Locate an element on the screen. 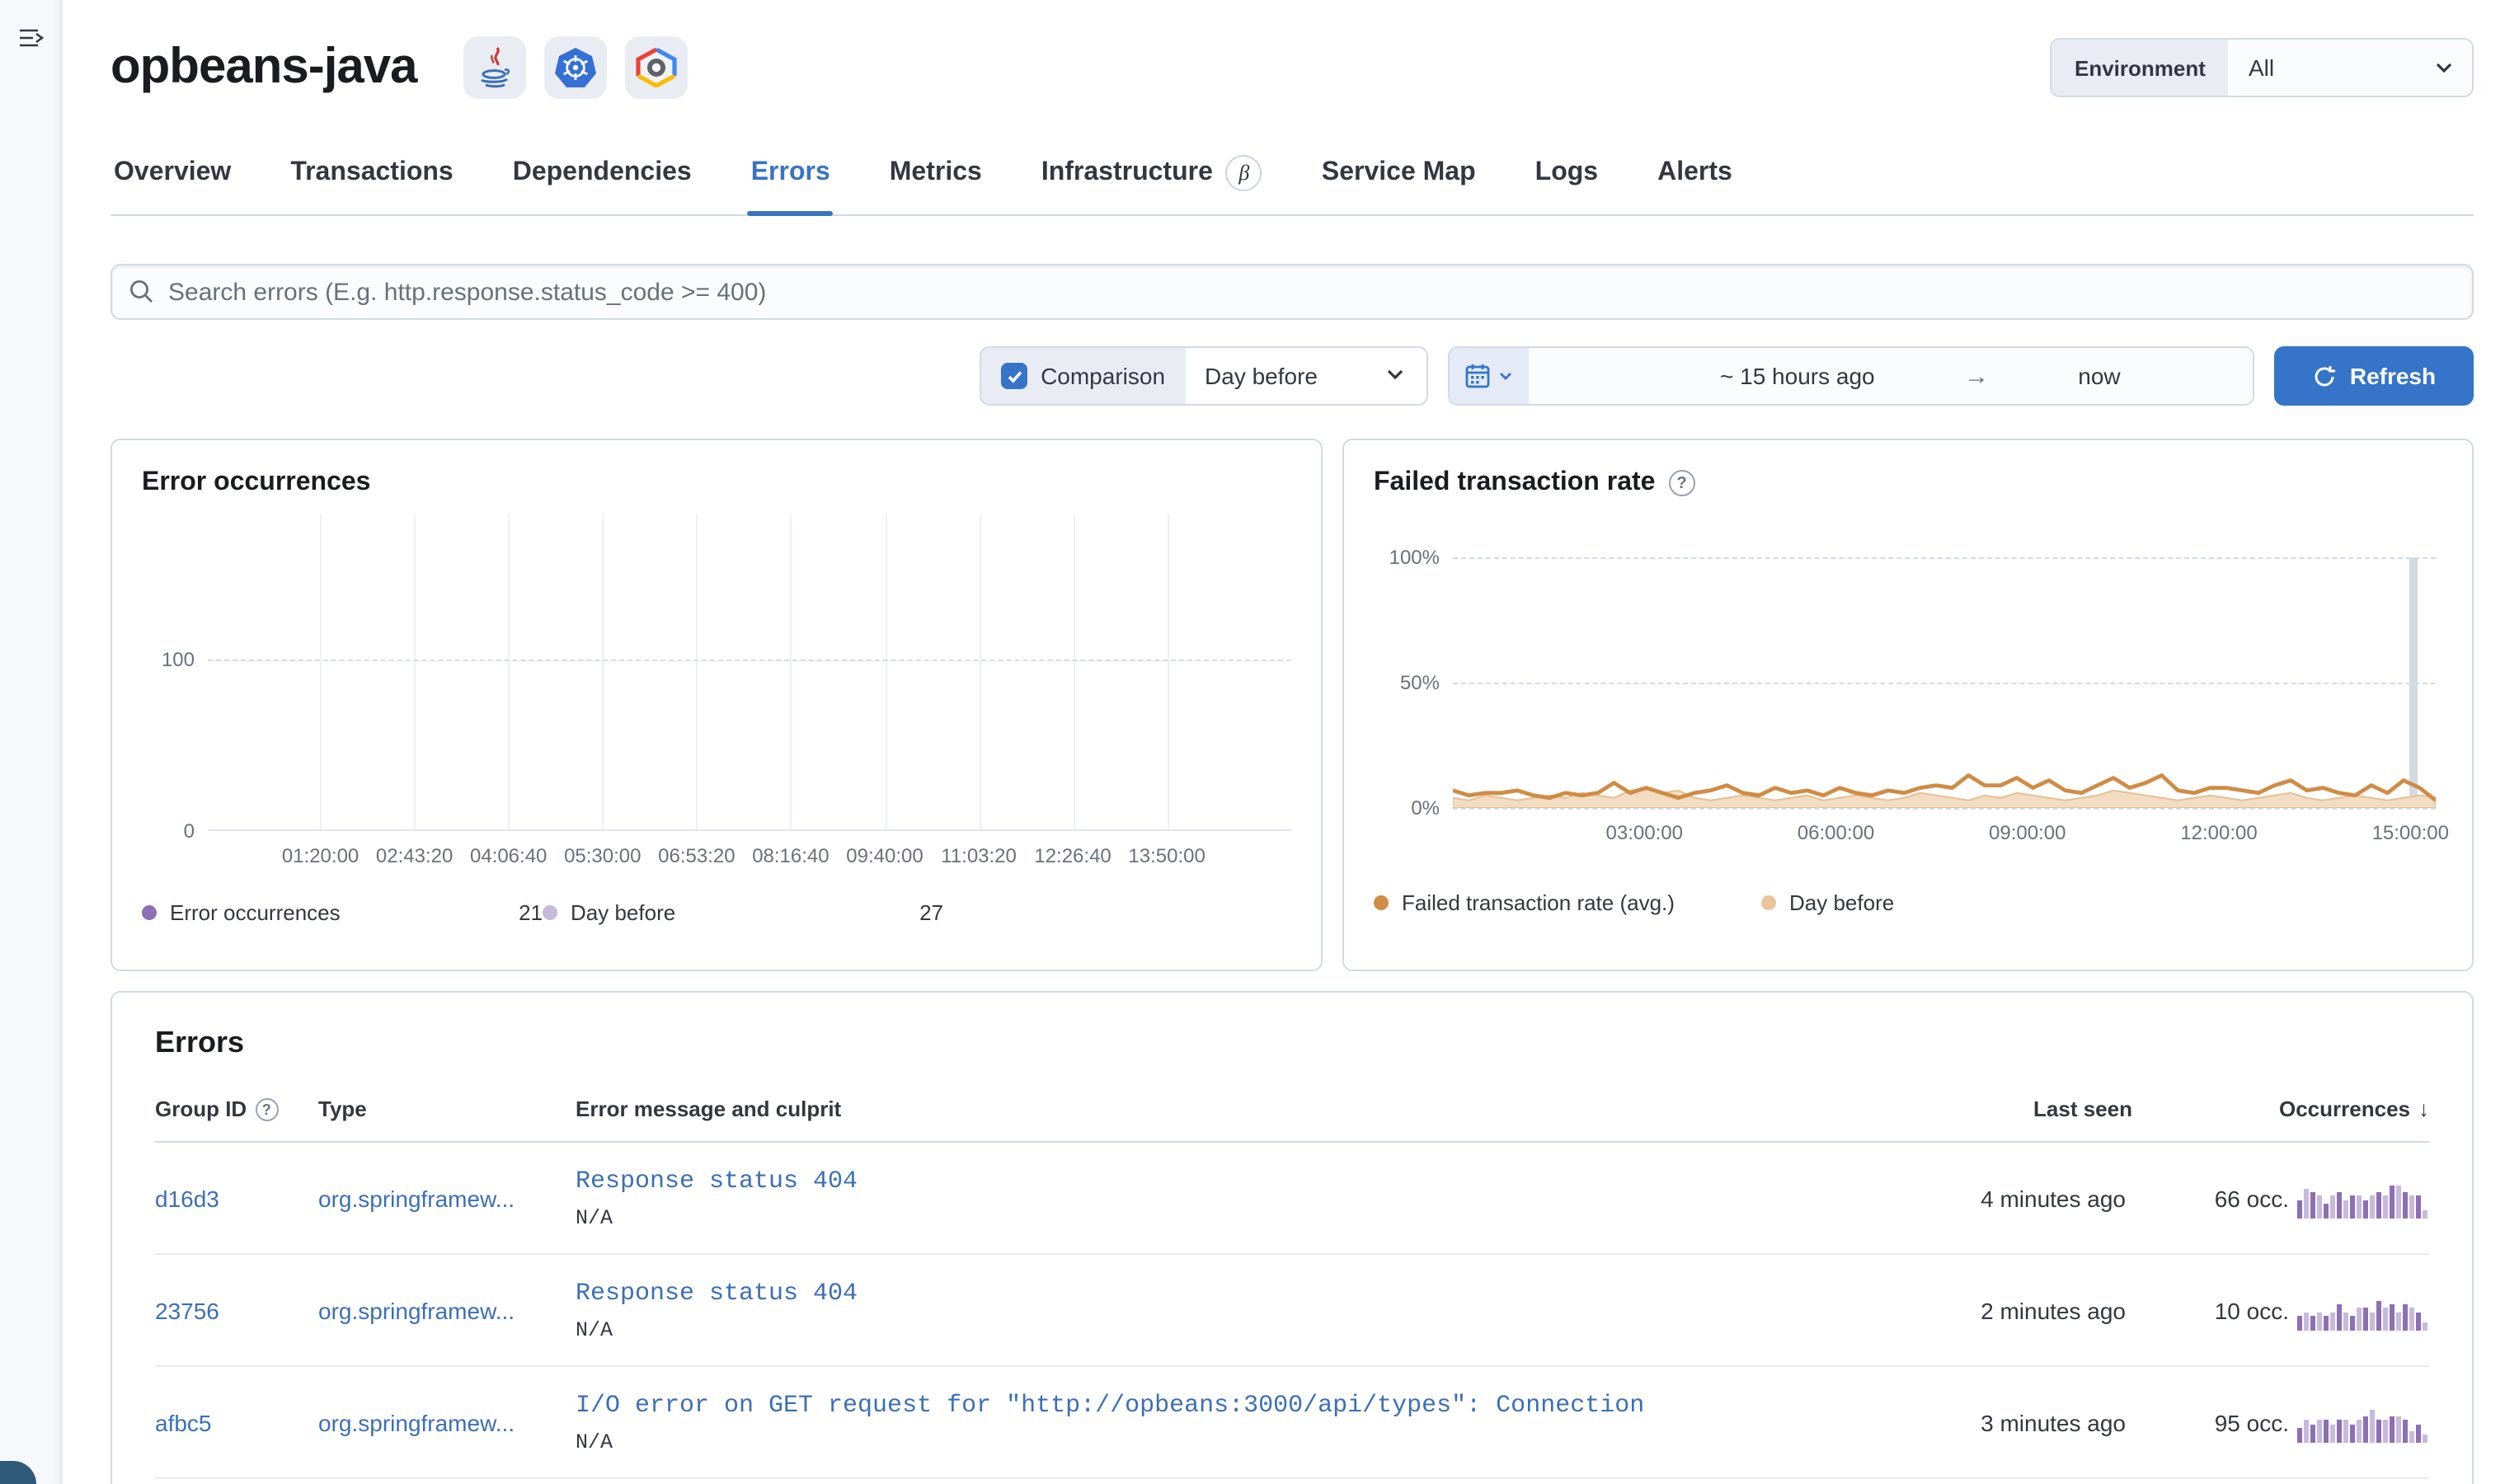 The image size is (2505, 1484). legend-item-day-before: Day before is located at coordinates (1955, 902).